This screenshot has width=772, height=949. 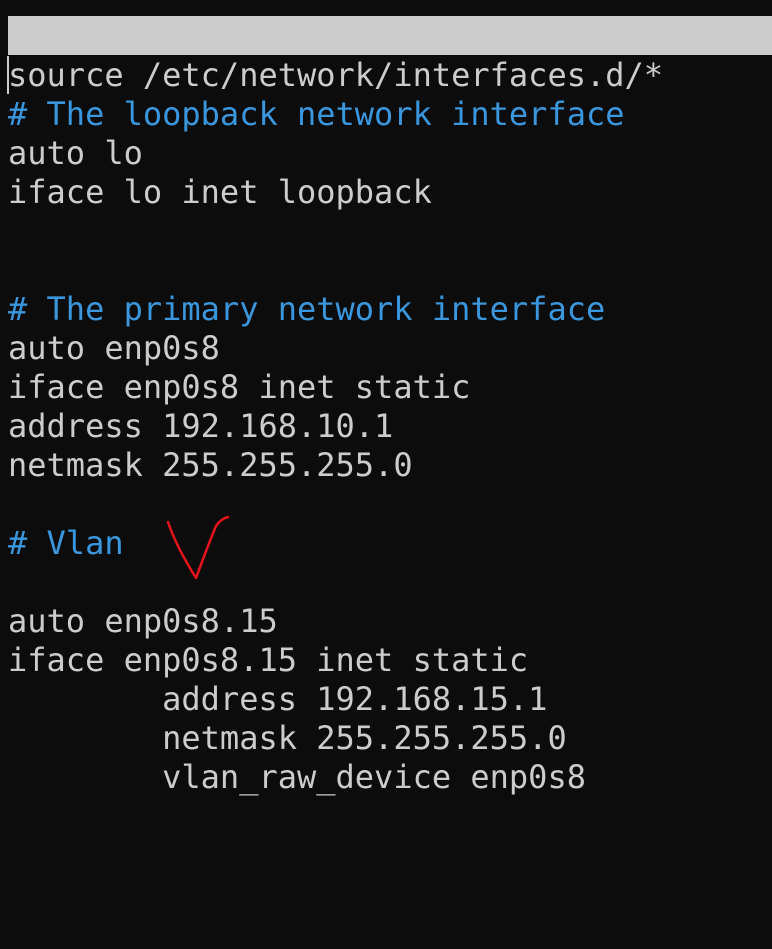 I want to click on editor-line-netmask: netmask 255.255.255.0, so click(x=335, y=465).